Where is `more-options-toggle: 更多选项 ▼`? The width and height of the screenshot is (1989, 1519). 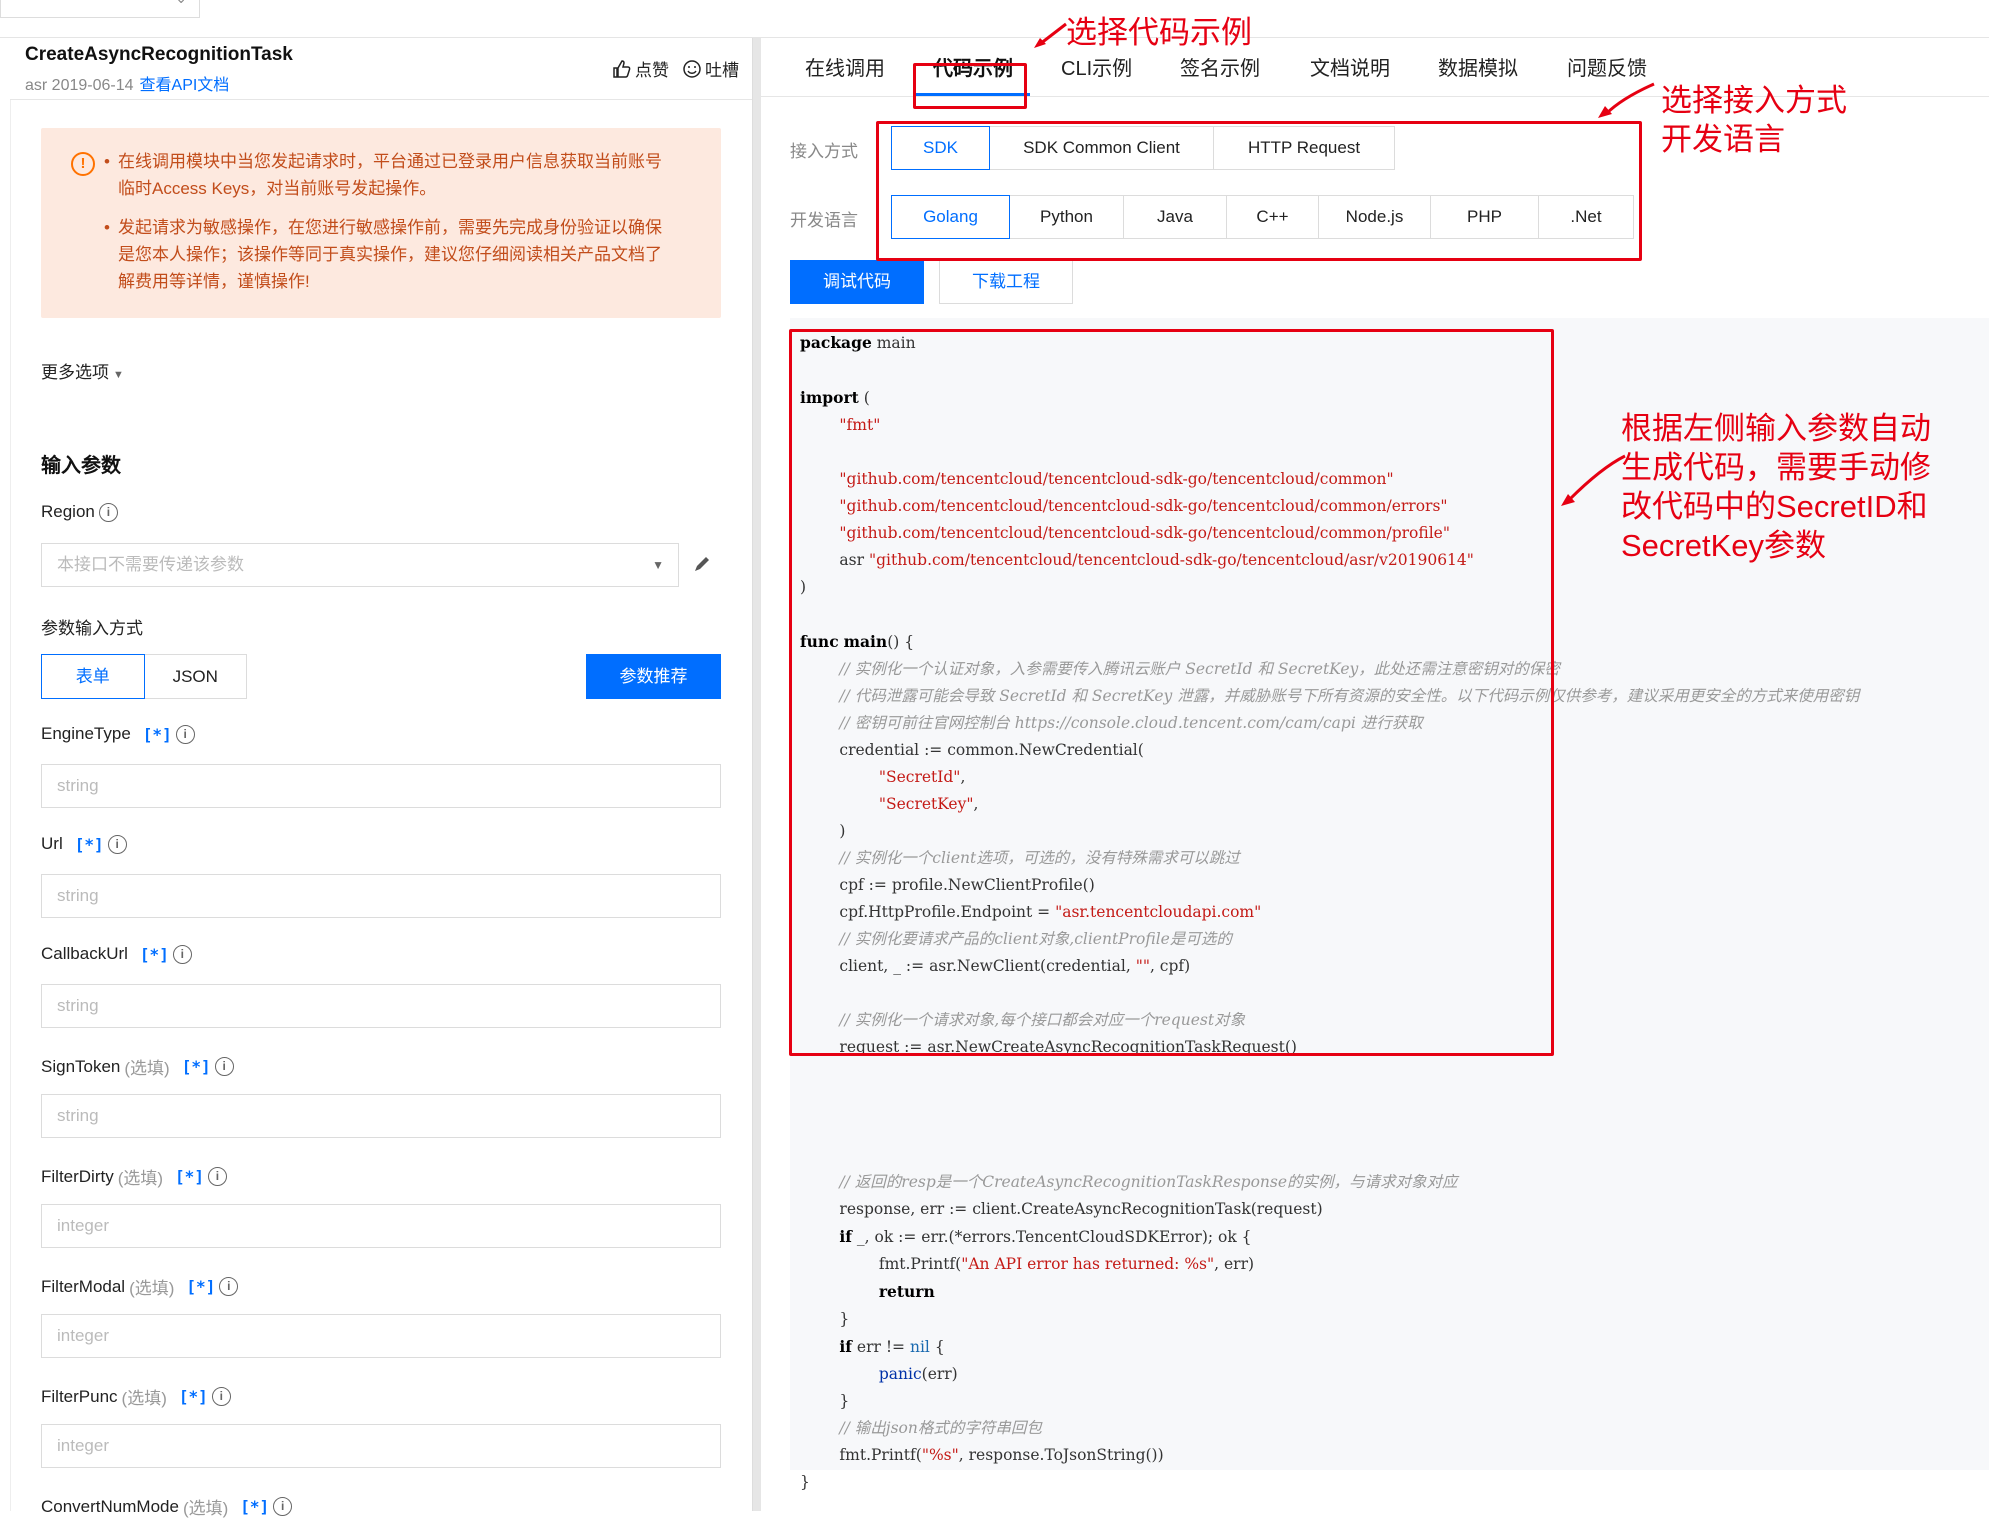 more-options-toggle: 更多选项 ▼ is located at coordinates (82, 370).